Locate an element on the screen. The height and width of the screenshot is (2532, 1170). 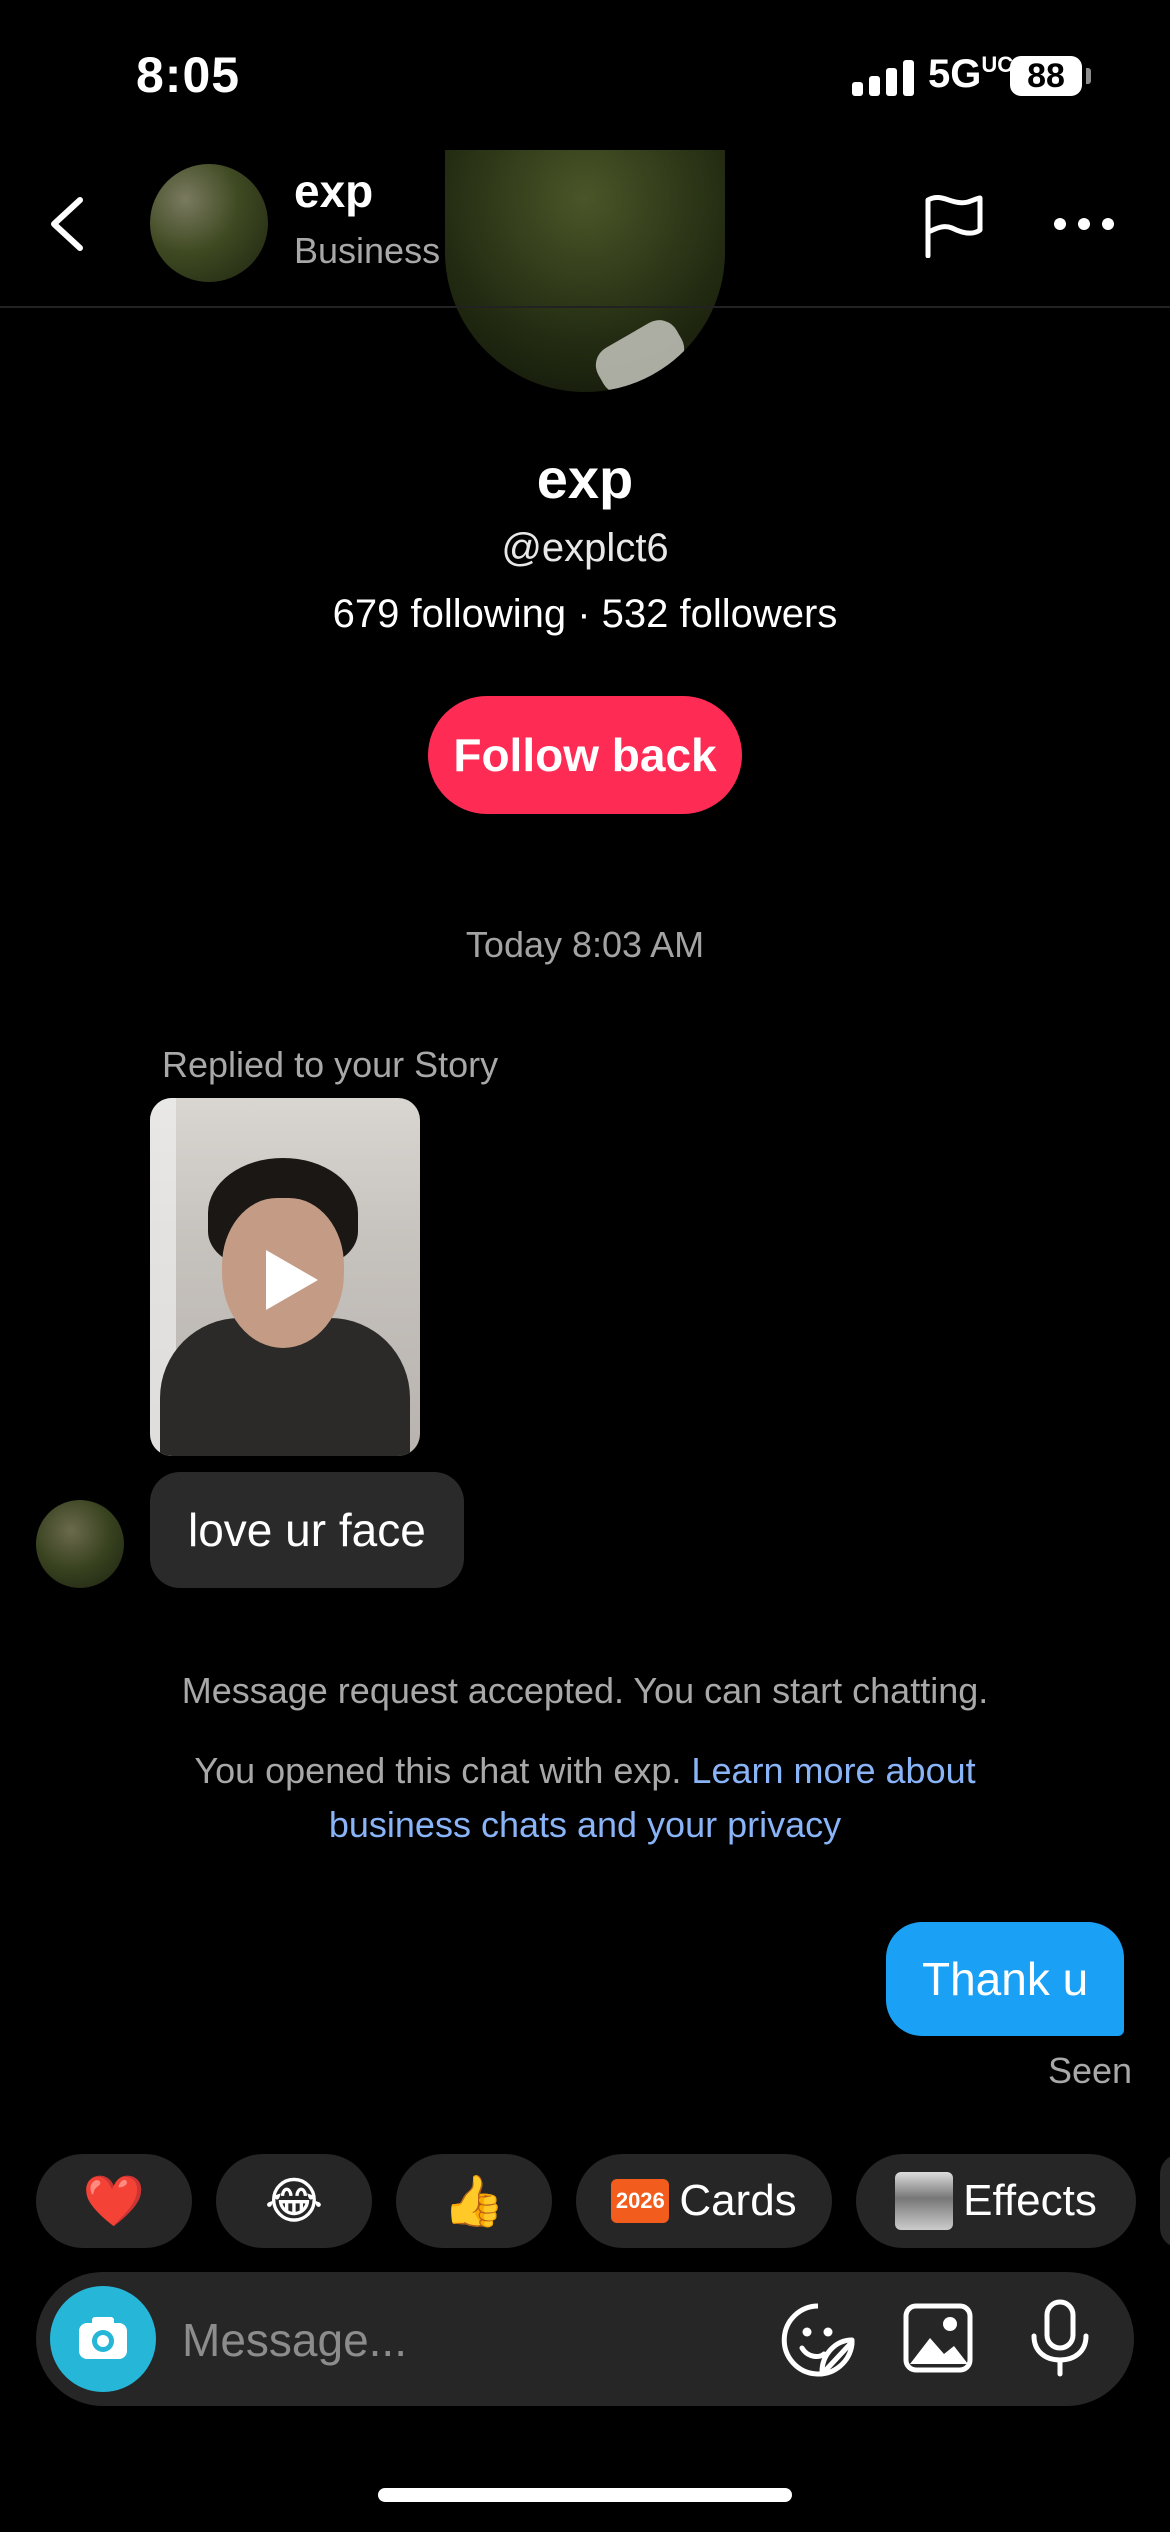
signal-icon is located at coordinates (883, 78).